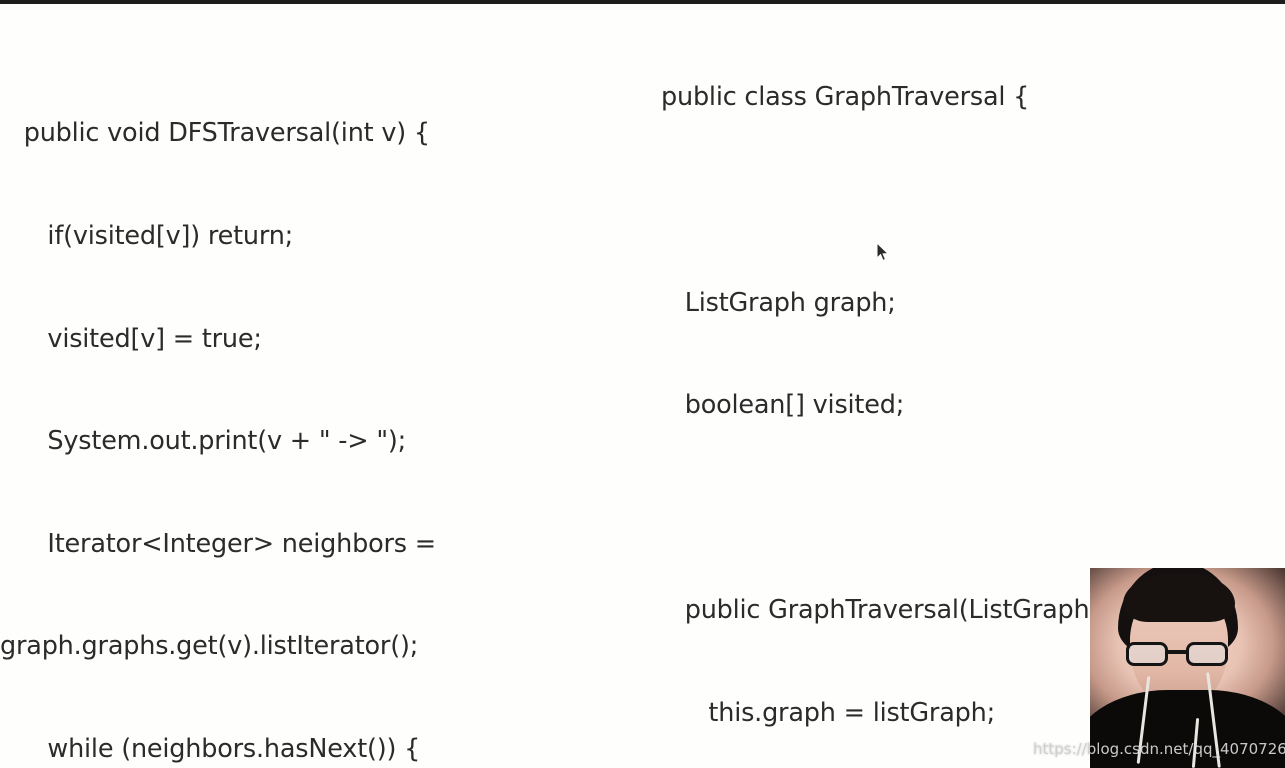  Describe the element at coordinates (147, 236) in the screenshot. I see `code-line: if(visited[v]) return;` at that location.